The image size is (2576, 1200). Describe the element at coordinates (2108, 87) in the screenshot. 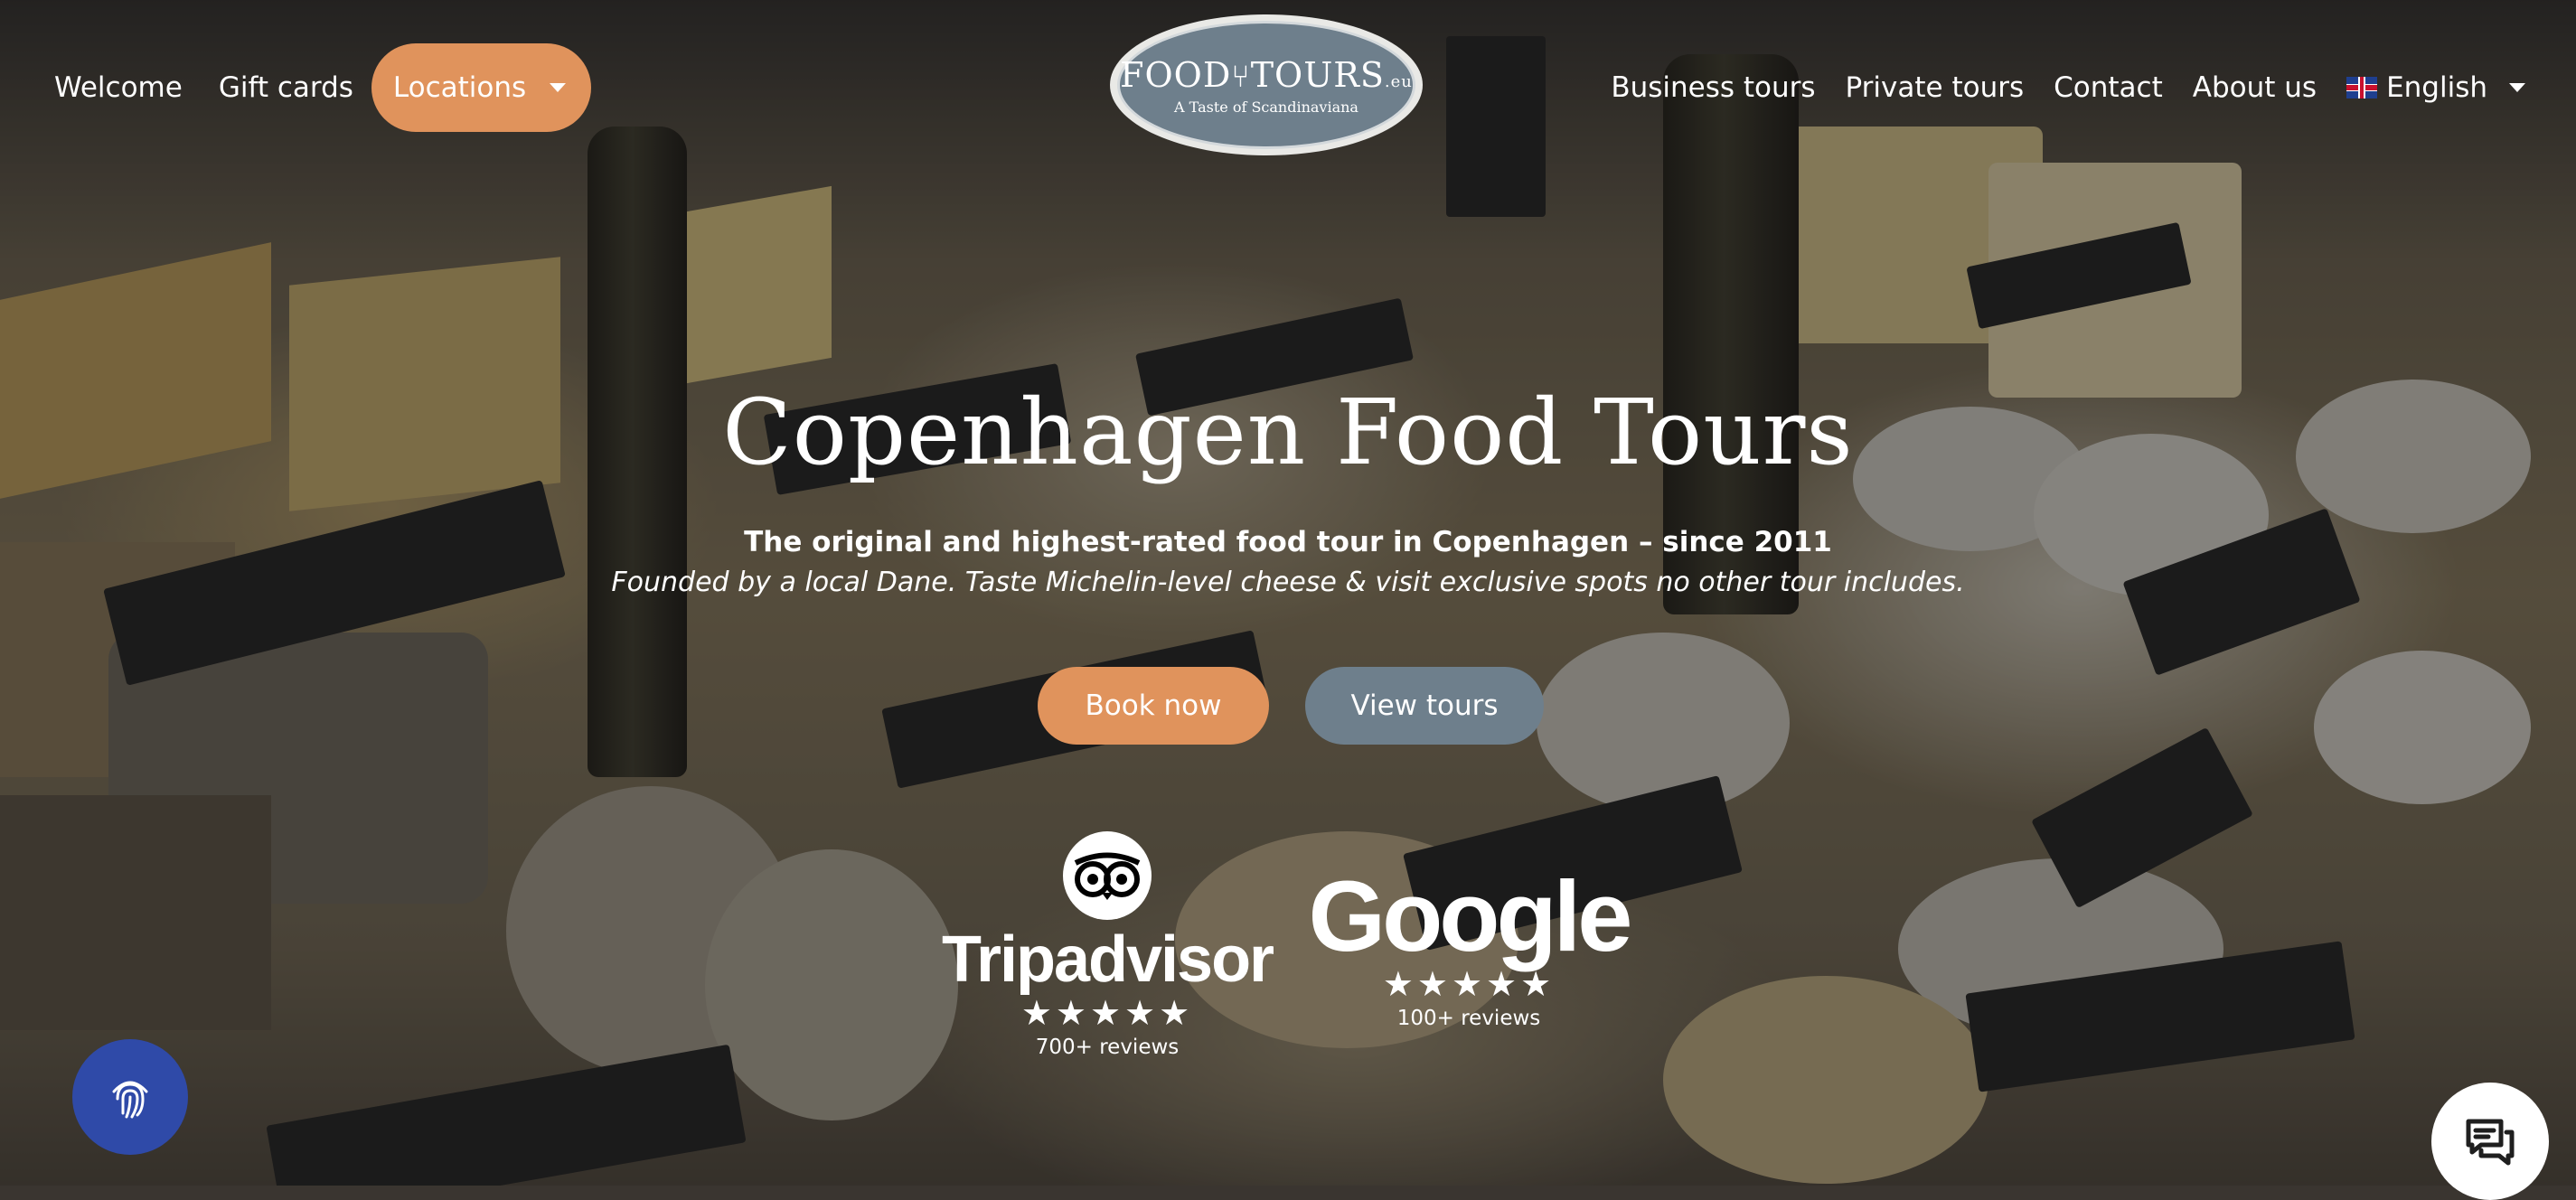

I see `nav-contact: Contact` at that location.